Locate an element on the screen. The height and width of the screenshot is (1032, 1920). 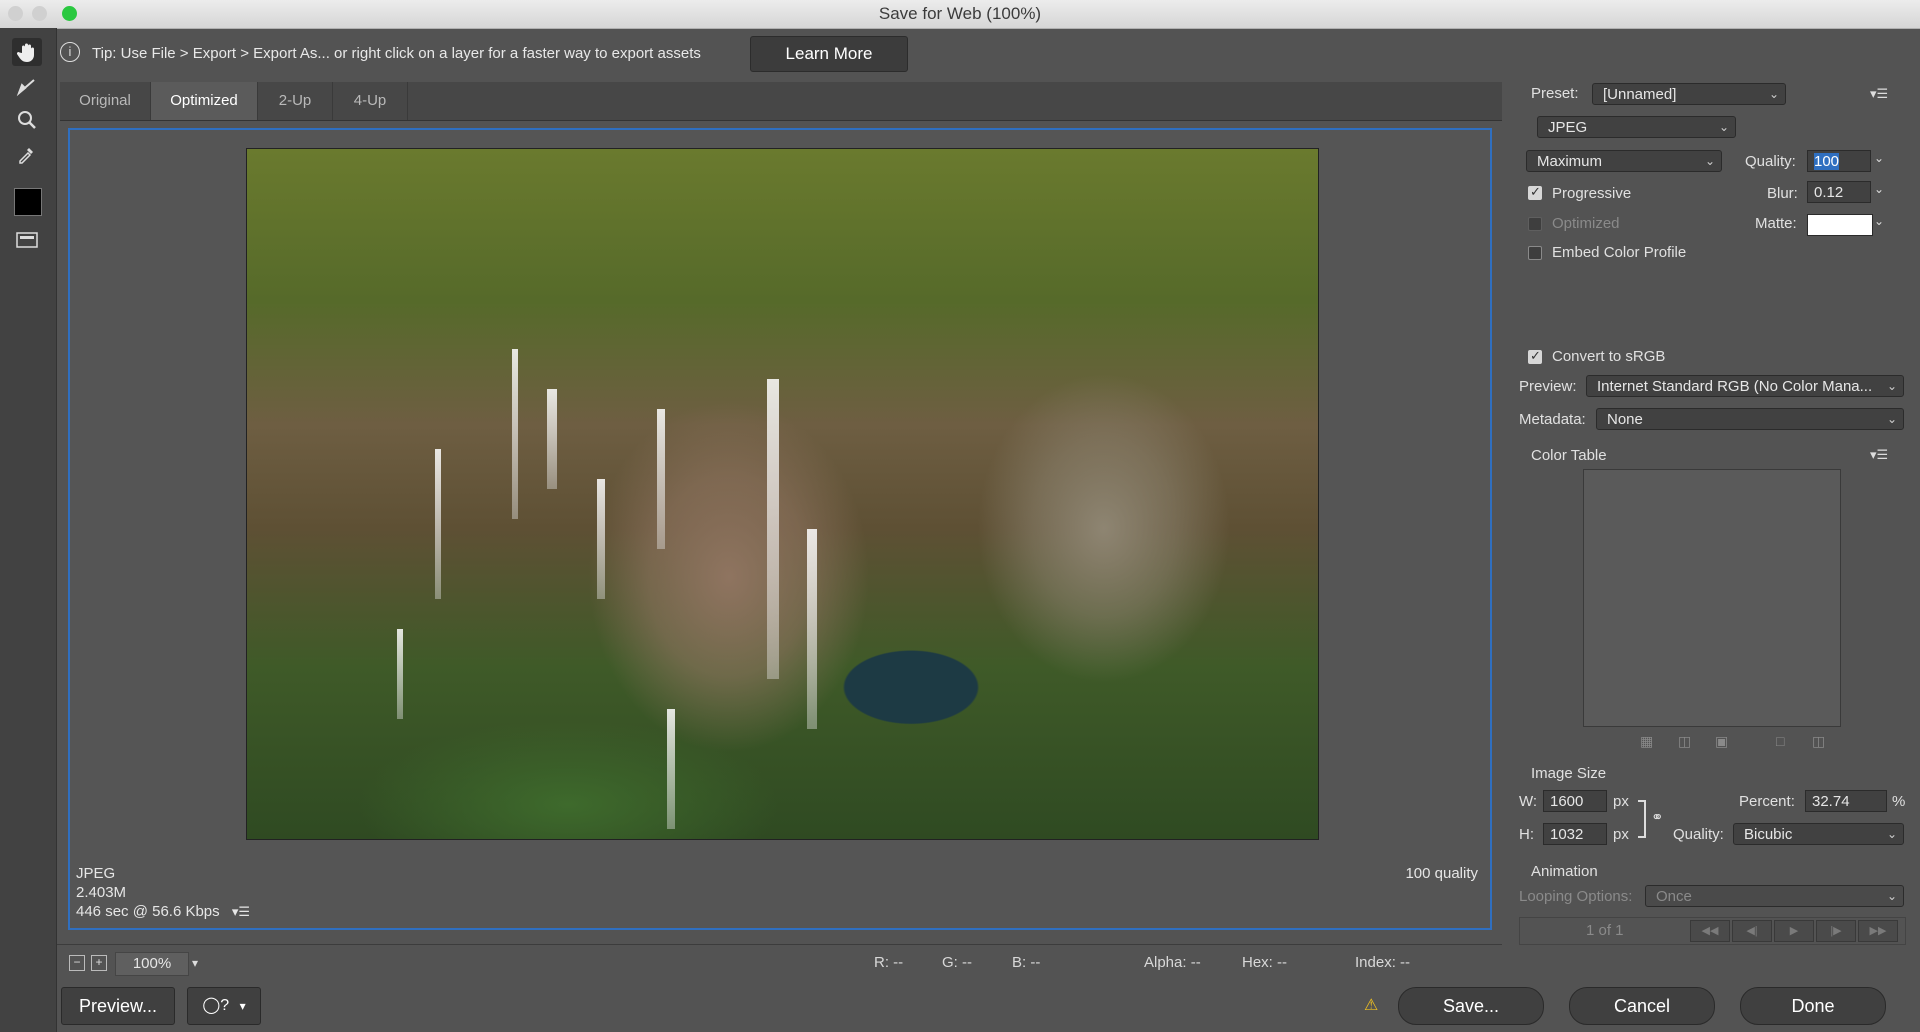
preview-profile-select: Internet Standard RGB (No Color Mana... ⌄ is located at coordinates (1745, 386).